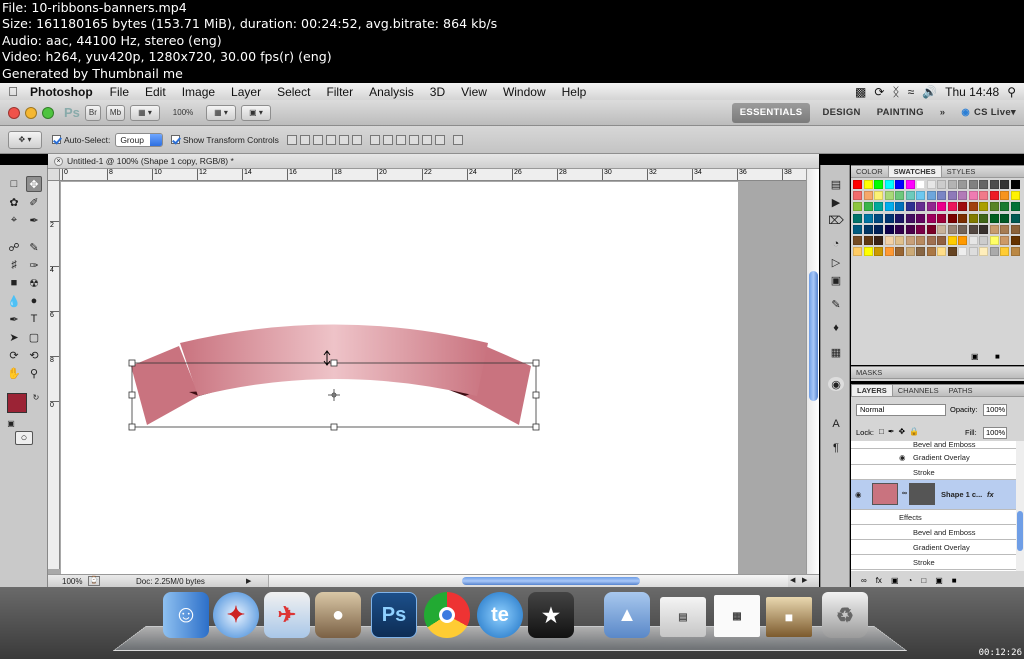 The image size is (1024, 659). Describe the element at coordinates (1020, 531) in the screenshot. I see `layers-scroll-thumb` at that location.